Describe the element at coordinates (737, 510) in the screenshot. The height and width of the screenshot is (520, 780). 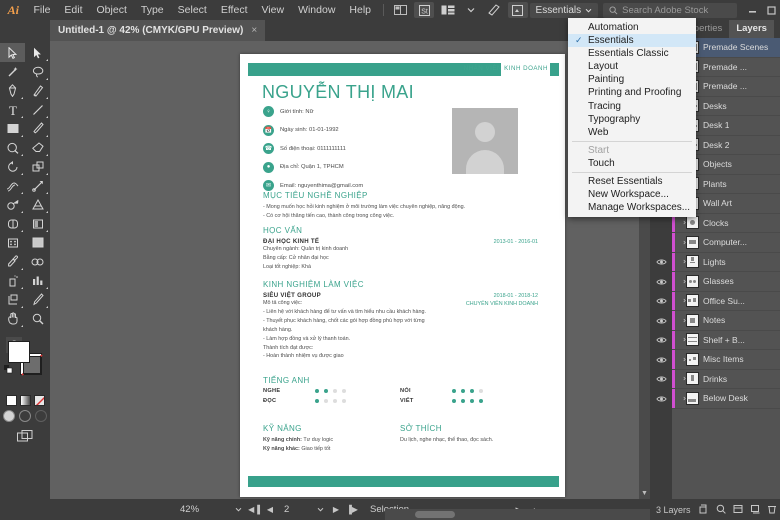
I see `create-sublayer-icon` at that location.